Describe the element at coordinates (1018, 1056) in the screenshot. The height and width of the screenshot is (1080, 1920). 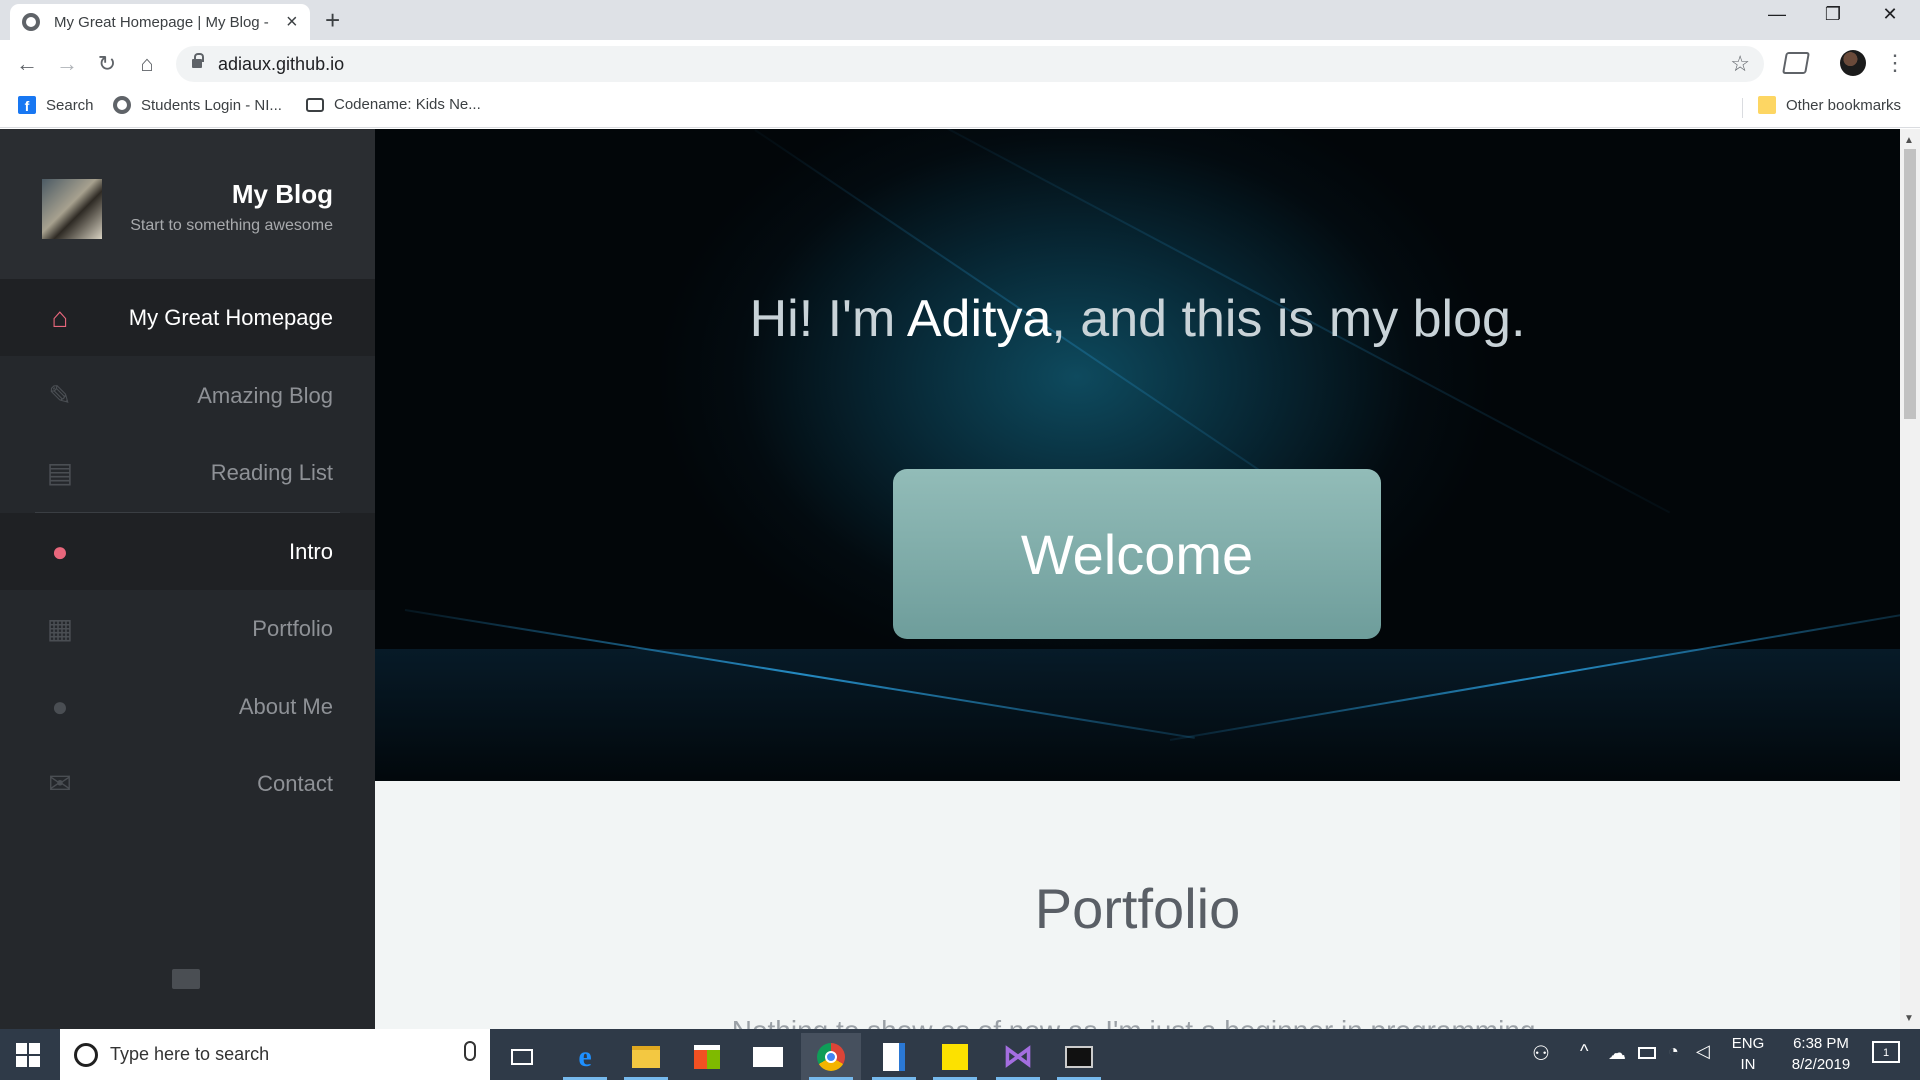
I see `visual-studio-icon: ⋈` at that location.